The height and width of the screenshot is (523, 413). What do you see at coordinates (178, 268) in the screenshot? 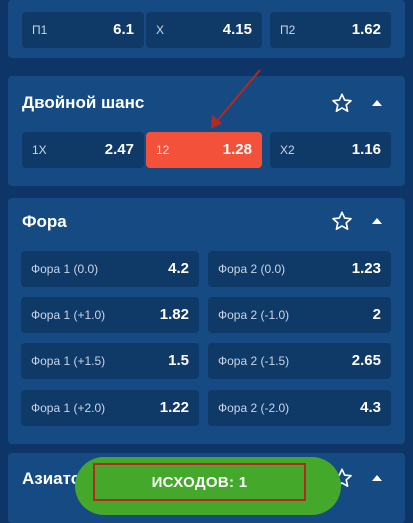
I see `odds-value: 4.2` at bounding box center [178, 268].